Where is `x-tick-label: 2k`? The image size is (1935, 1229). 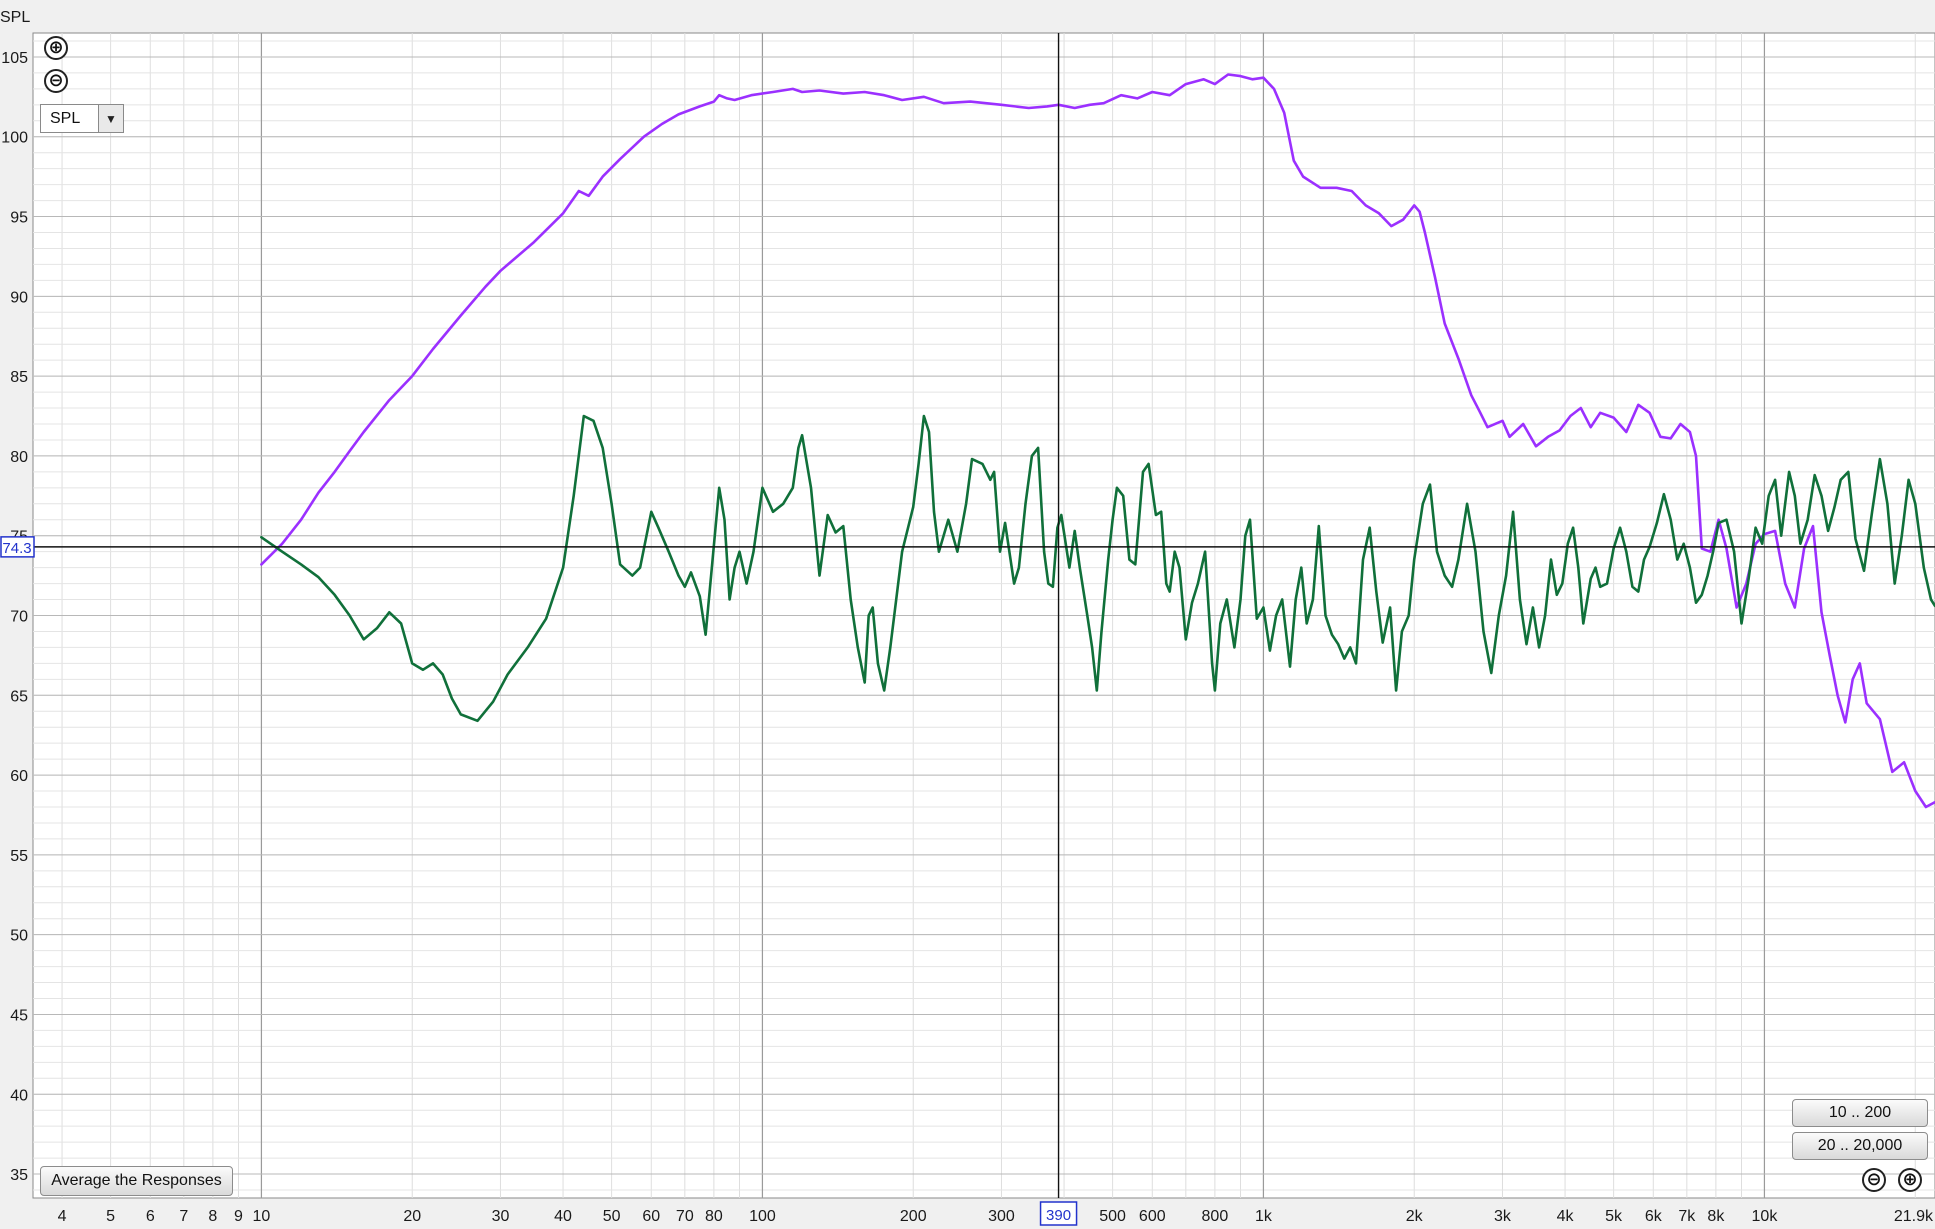
x-tick-label: 2k is located at coordinates (1415, 1216).